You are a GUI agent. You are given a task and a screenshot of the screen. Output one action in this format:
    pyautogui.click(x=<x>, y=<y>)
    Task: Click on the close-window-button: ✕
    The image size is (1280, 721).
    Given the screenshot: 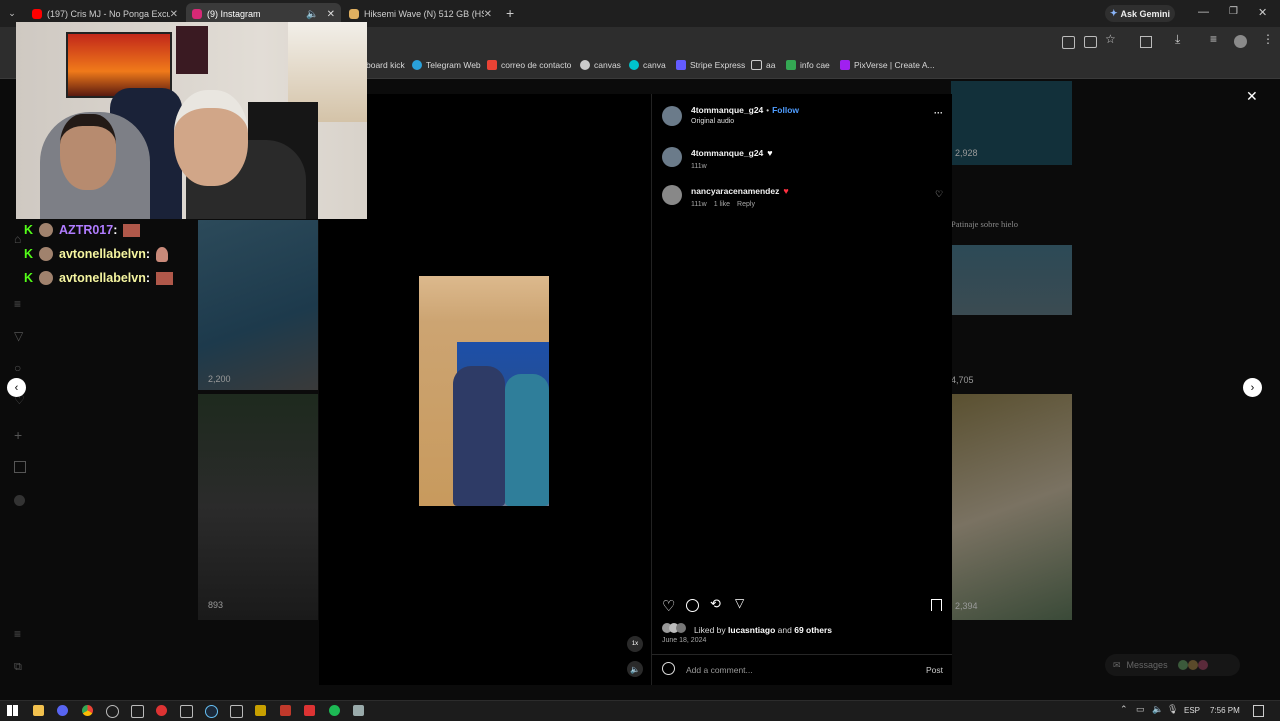 What is the action you would take?
    pyautogui.click(x=1262, y=12)
    